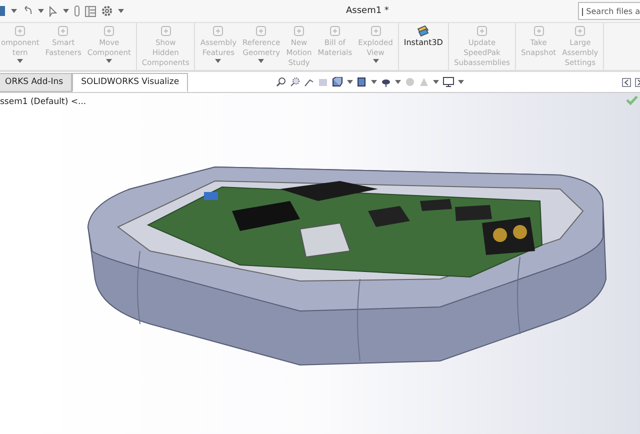 The image size is (640, 434). I want to click on zoom-area-icon, so click(295, 82).